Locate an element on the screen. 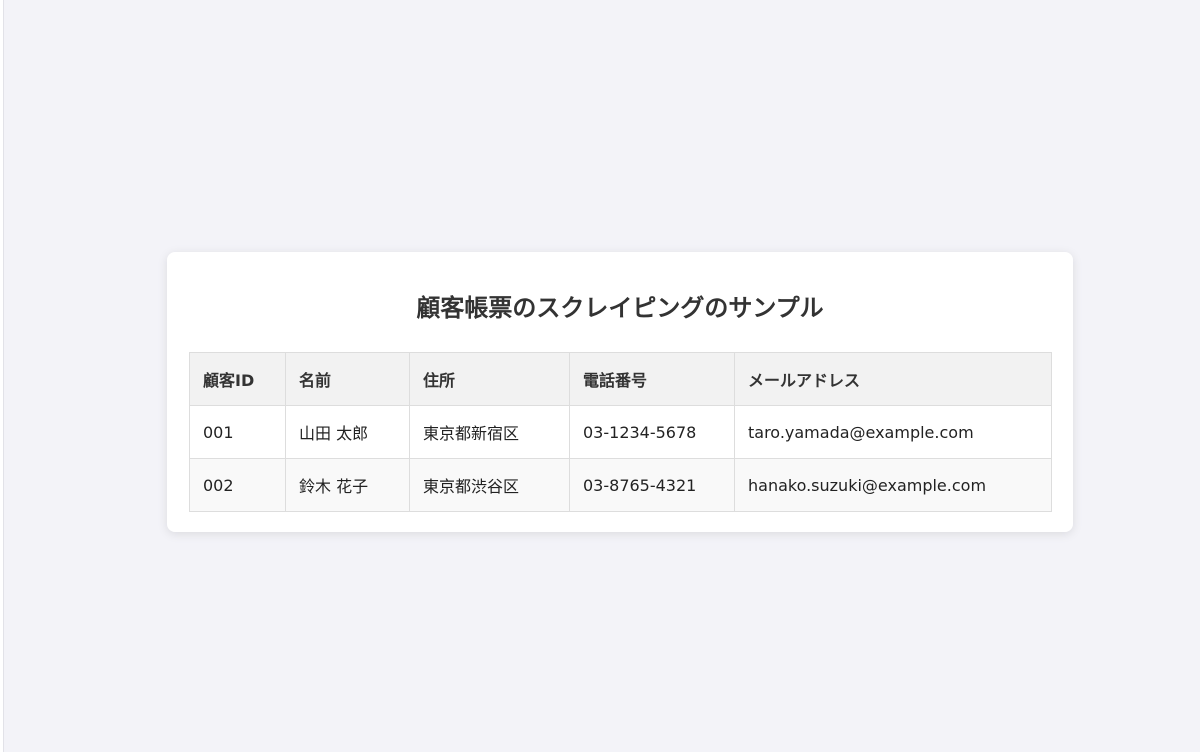  cell-address: 東京都渋谷区 is located at coordinates (489, 485).